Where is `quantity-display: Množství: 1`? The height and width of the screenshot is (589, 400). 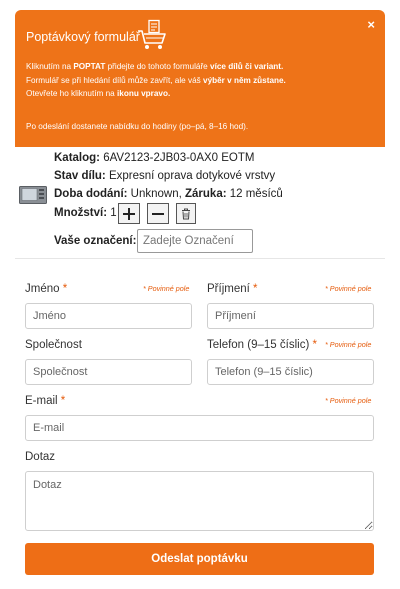 quantity-display: Množství: 1 is located at coordinates (85, 213).